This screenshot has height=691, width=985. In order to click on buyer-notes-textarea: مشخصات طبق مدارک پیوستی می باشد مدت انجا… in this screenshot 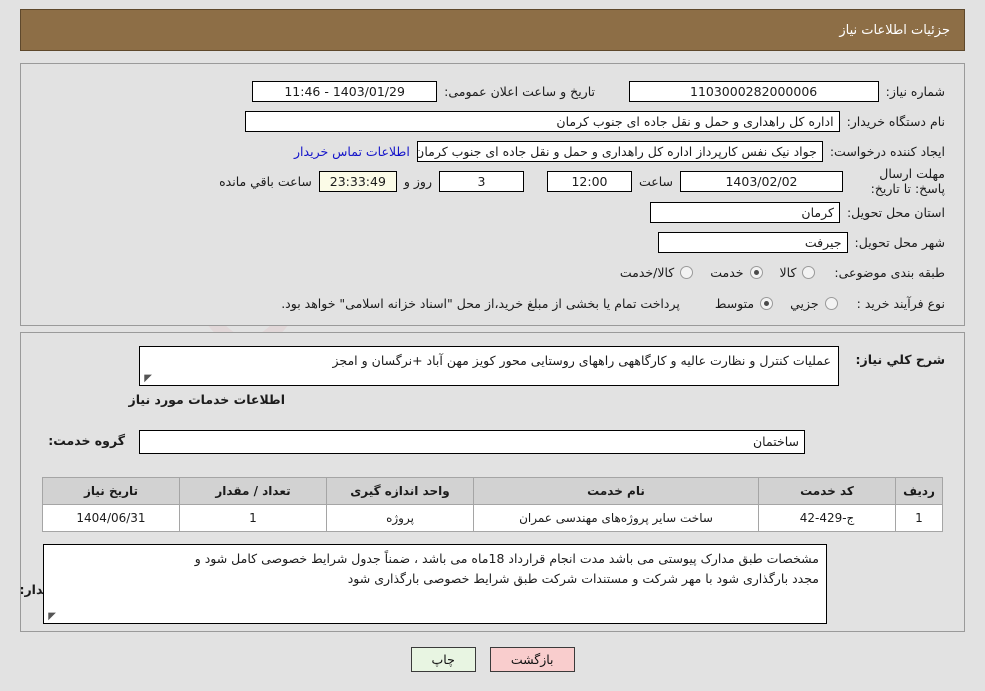, I will do `click(435, 584)`.